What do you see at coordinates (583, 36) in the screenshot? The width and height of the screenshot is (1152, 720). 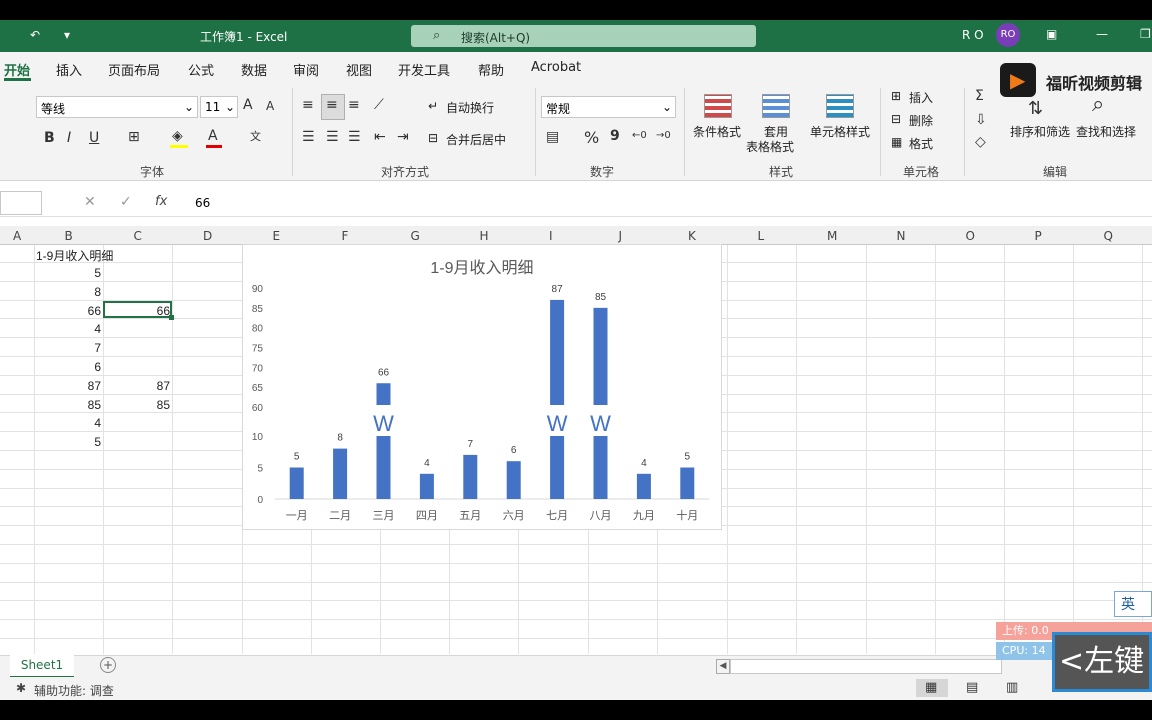 I see `search-input: ⌕ 搜索(Alt+Q)` at bounding box center [583, 36].